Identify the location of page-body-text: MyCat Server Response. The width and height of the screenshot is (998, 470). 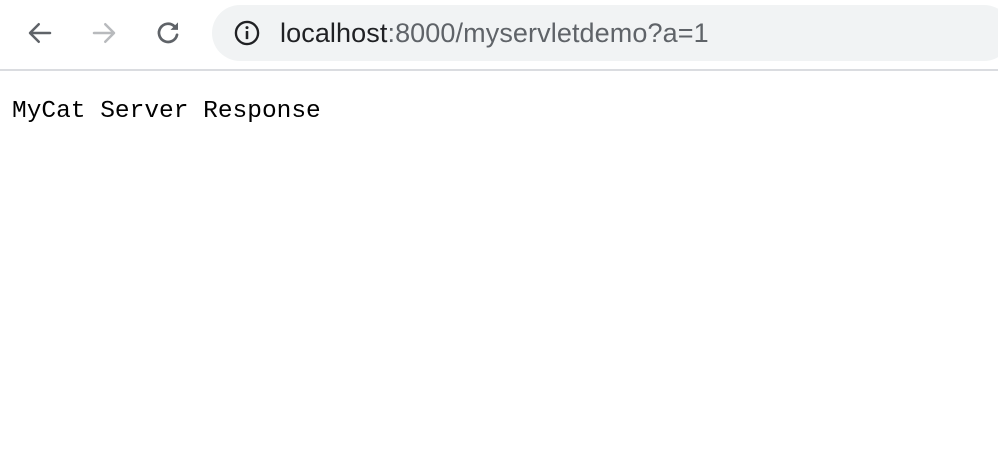
(166, 111).